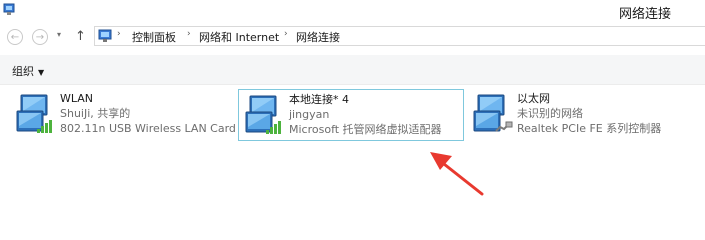 Image resolution: width=705 pixels, height=240 pixels. I want to click on connection-name: 本地连接* 4, so click(319, 99).